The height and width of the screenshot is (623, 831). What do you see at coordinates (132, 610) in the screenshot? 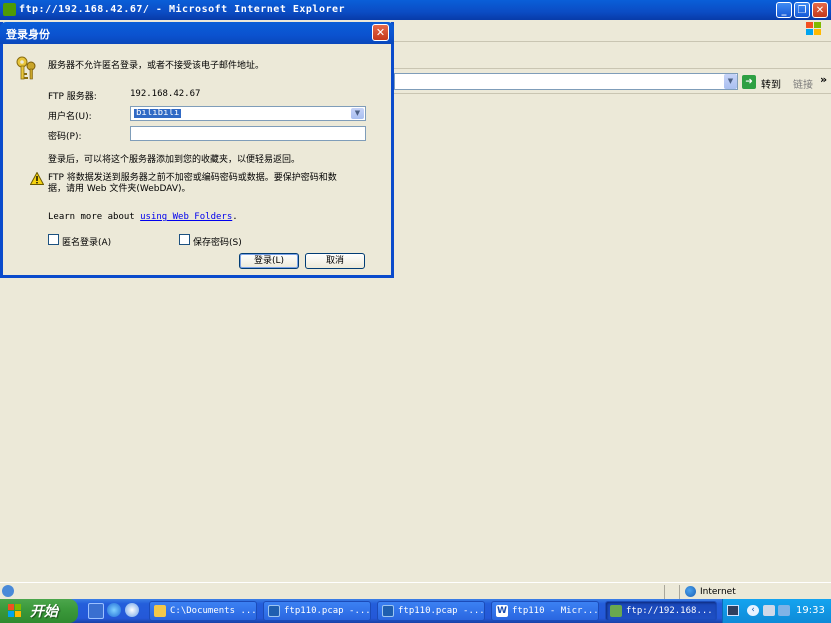
I see `media-player-icon` at bounding box center [132, 610].